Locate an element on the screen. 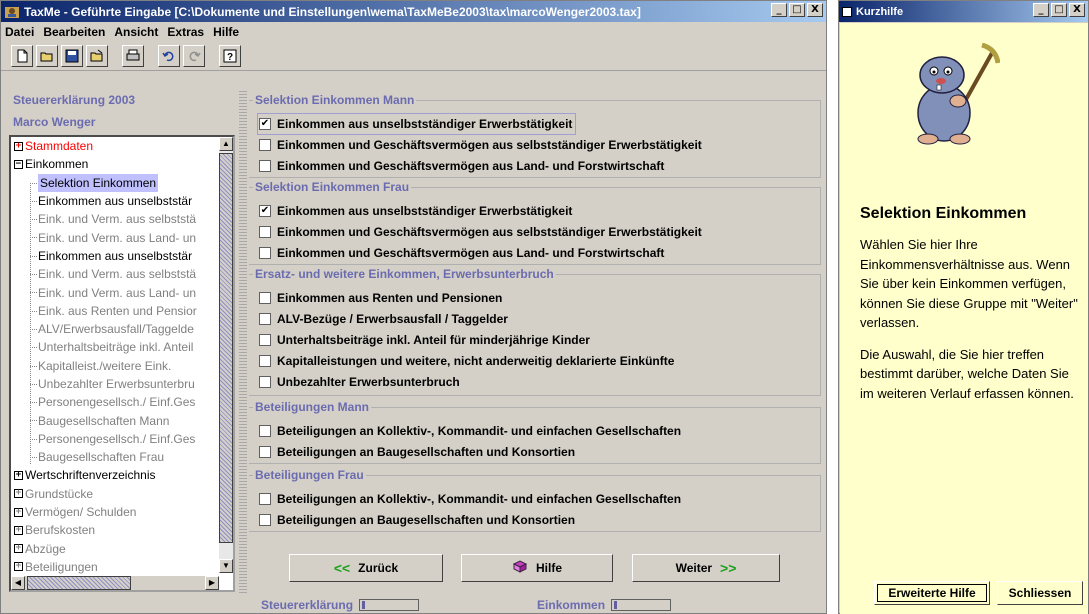  income-checkbox: Unbezahlter Erwerbsunterbruch is located at coordinates (359, 382).